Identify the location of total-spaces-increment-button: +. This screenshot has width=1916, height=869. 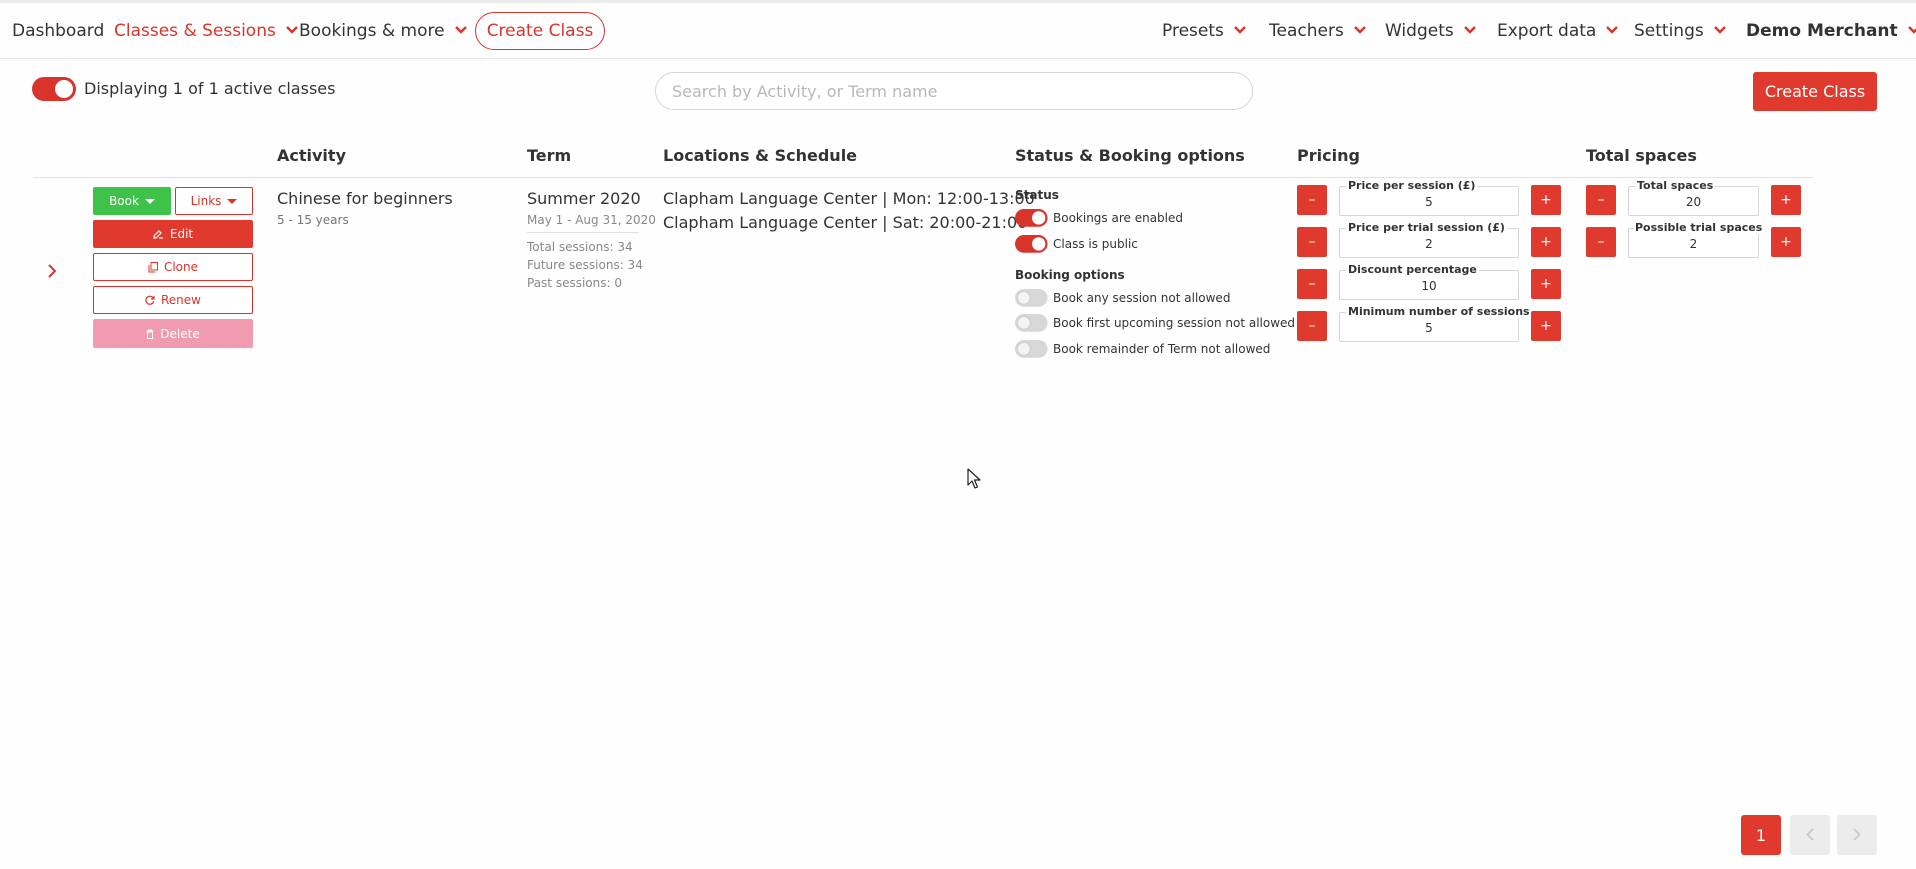
(1786, 200).